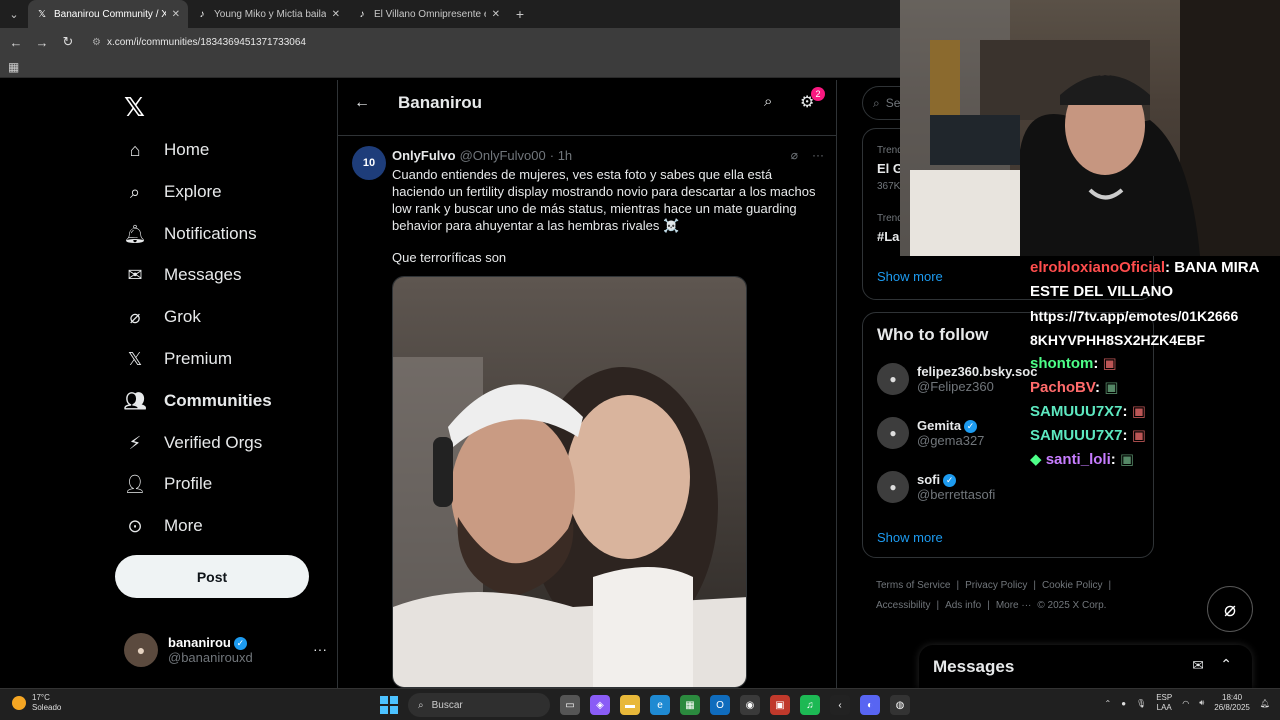 This screenshot has height=720, width=1280. I want to click on tweet-author-handle: @OnlyFulvo00, so click(503, 155).